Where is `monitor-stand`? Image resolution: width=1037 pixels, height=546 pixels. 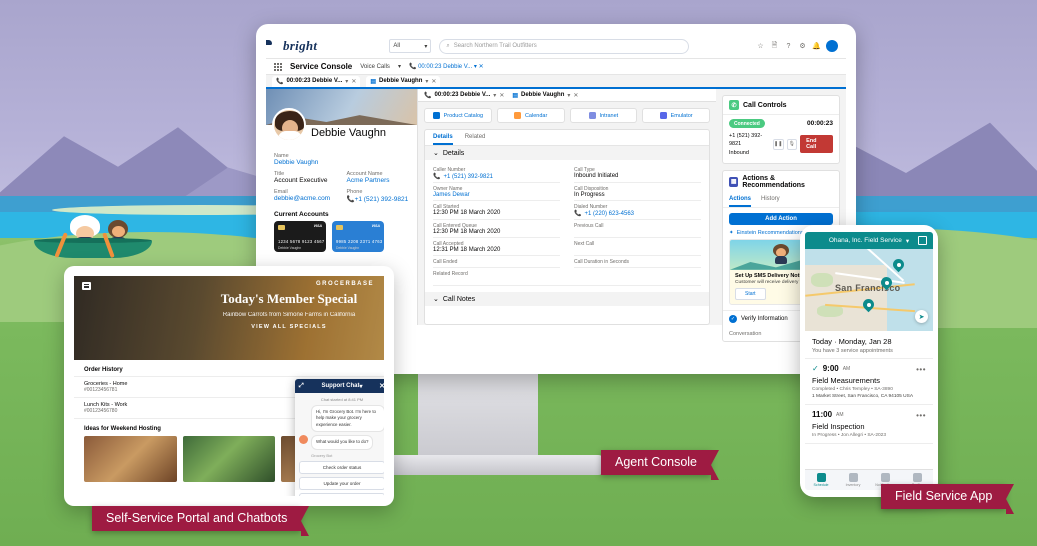
monitor-stand is located at coordinates (478, 417).